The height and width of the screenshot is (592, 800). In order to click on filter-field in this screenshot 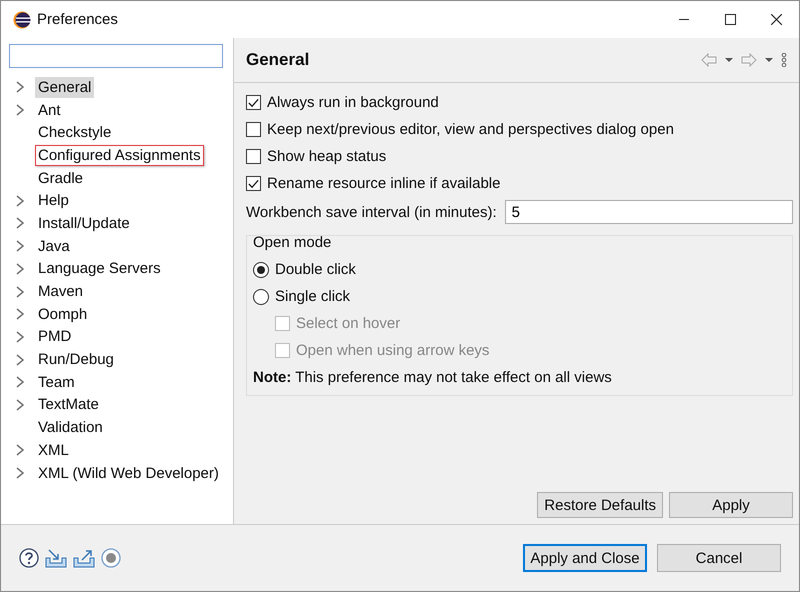, I will do `click(116, 56)`.